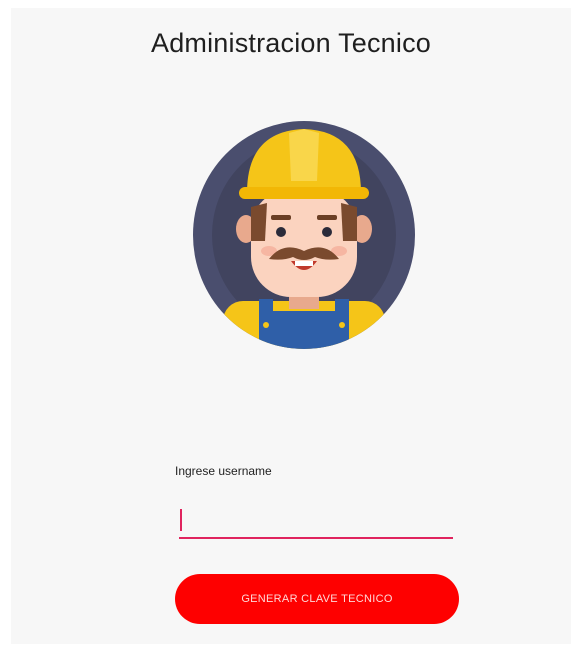 This screenshot has width=581, height=653. I want to click on username-input, so click(316, 522).